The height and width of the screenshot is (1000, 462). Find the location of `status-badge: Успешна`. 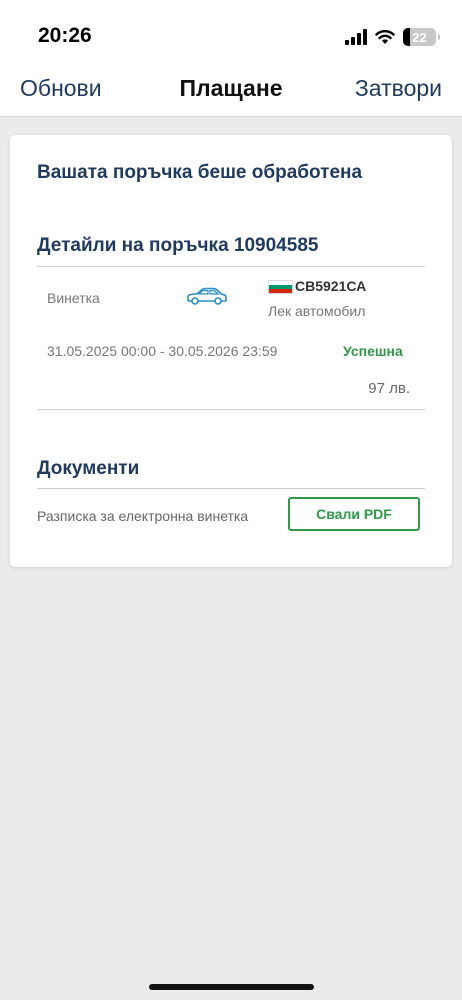

status-badge: Успешна is located at coordinates (373, 351).